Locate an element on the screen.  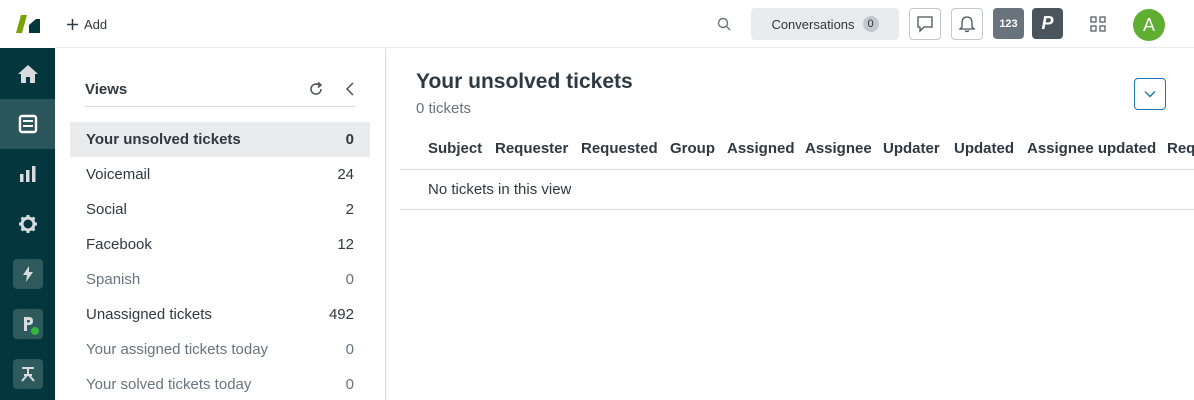
add-button: Add is located at coordinates (87, 24).